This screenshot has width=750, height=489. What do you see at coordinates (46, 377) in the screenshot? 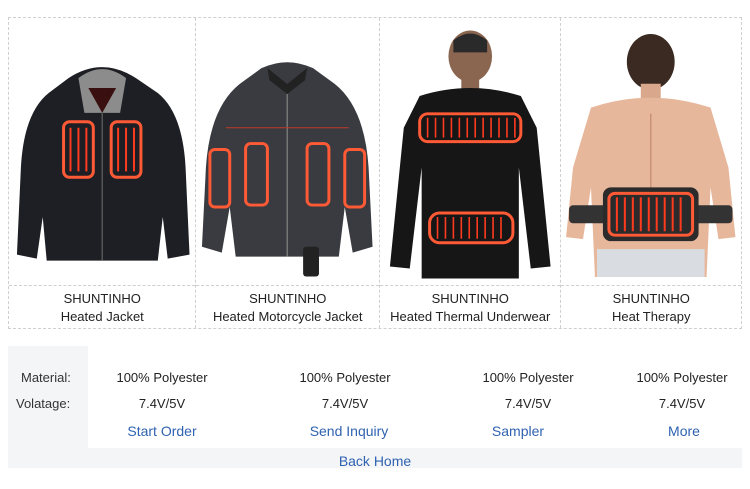
I see `material-label: Material:` at bounding box center [46, 377].